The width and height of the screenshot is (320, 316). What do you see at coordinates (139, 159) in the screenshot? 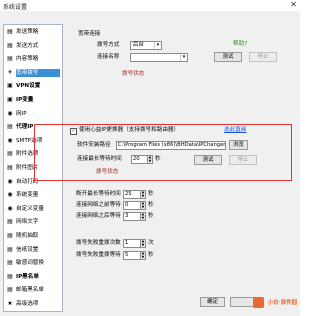
I see `connect-wait-input: 20` at bounding box center [139, 159].